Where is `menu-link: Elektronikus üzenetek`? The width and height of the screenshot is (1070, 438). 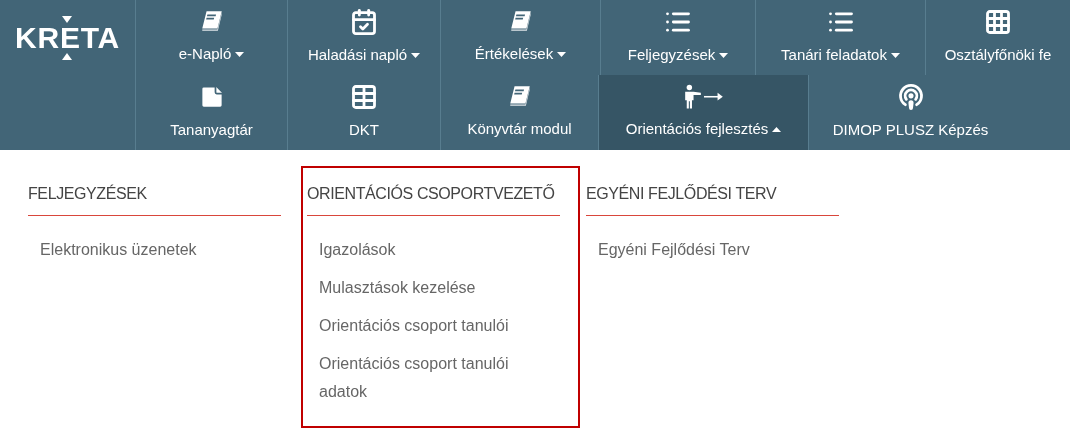 menu-link: Elektronikus üzenetek is located at coordinates (160, 250).